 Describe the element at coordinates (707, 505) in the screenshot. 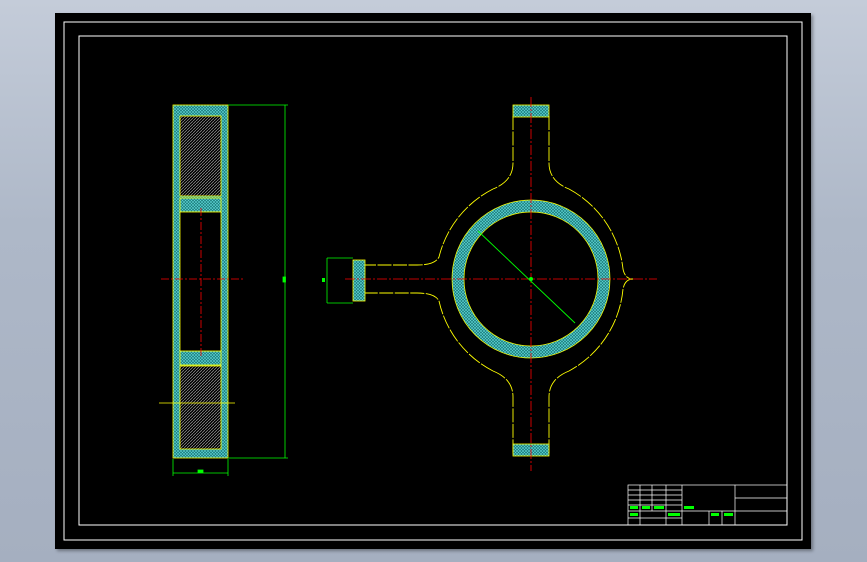

I see `title-block` at that location.